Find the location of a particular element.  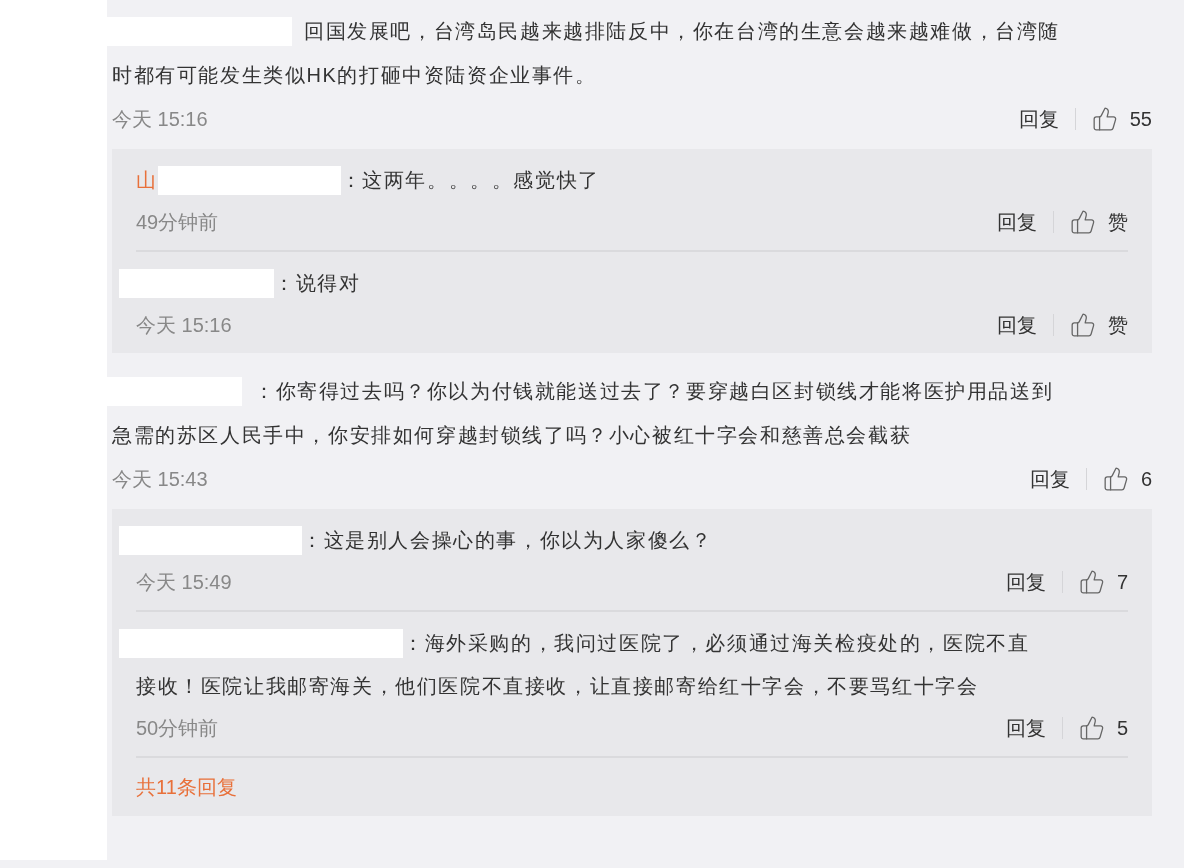

comment-time: 今天 15:43 is located at coordinates (160, 479).